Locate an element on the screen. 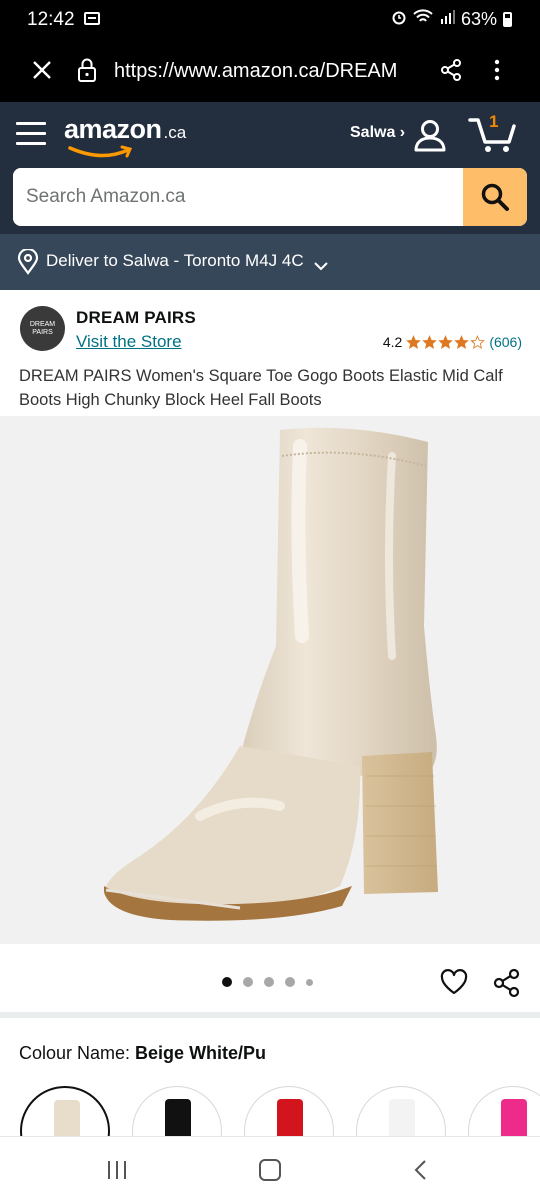 The height and width of the screenshot is (1201, 540). system-nav-bar is located at coordinates (270, 1168).